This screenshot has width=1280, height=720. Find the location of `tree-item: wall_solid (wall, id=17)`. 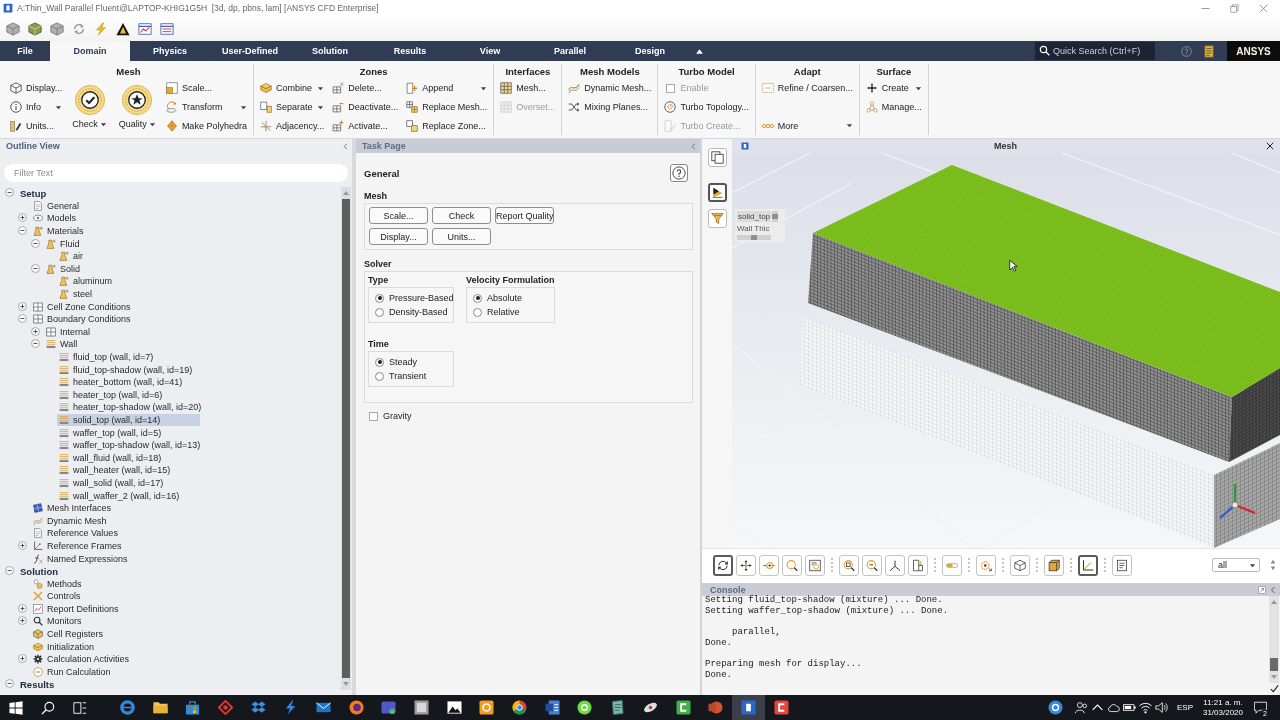

tree-item: wall_solid (wall, id=17) is located at coordinates (111, 482).